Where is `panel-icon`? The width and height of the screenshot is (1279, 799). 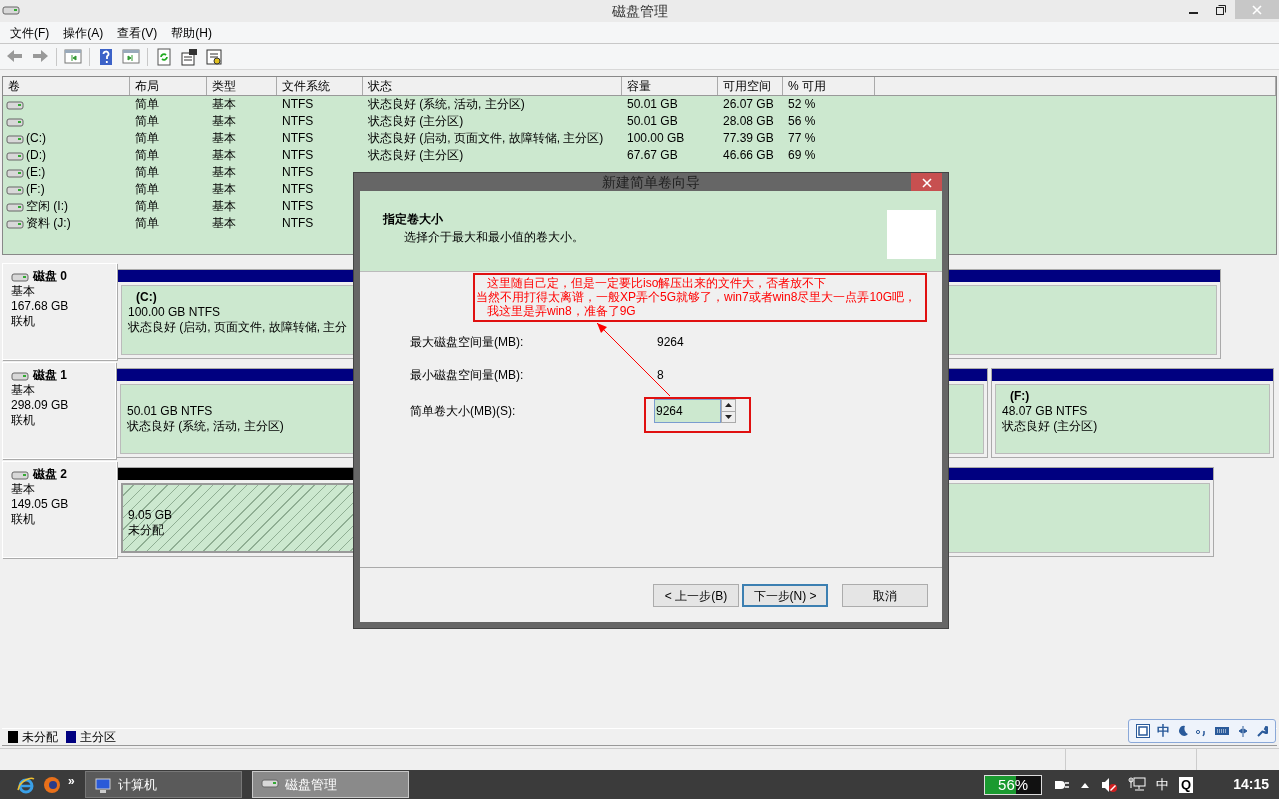 panel-icon is located at coordinates (73, 56).